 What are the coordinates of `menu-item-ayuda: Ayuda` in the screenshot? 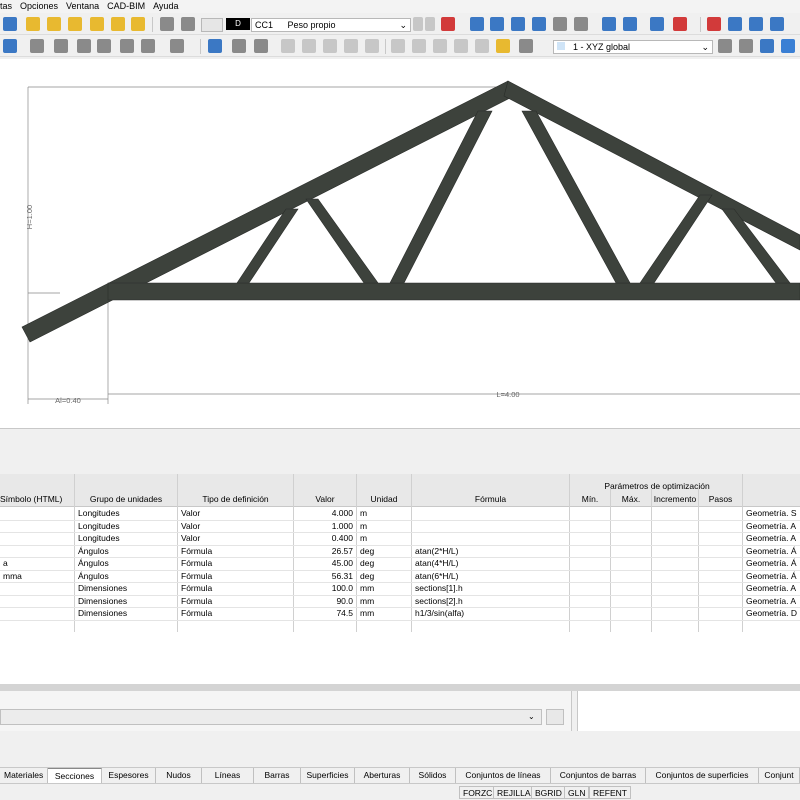 It's located at (169, 6).